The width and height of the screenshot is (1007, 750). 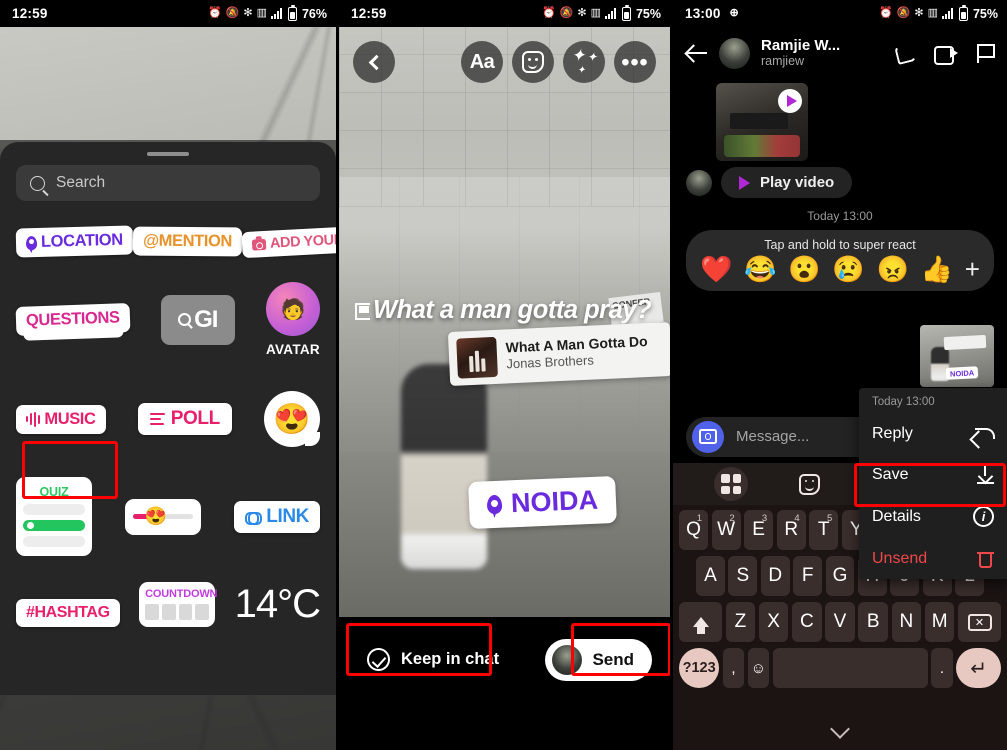 I want to click on key-v: V, so click(x=840, y=622).